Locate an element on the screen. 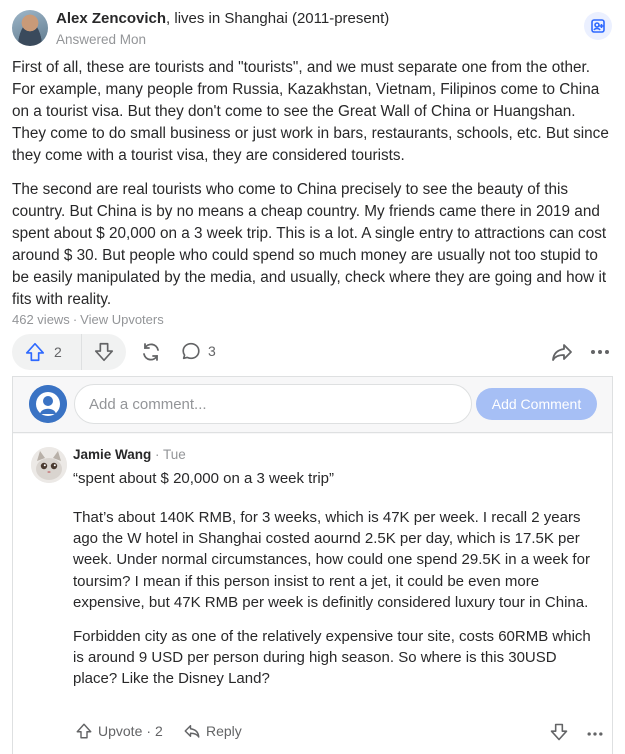 This screenshot has width=625, height=754. more-button is located at coordinates (600, 352).